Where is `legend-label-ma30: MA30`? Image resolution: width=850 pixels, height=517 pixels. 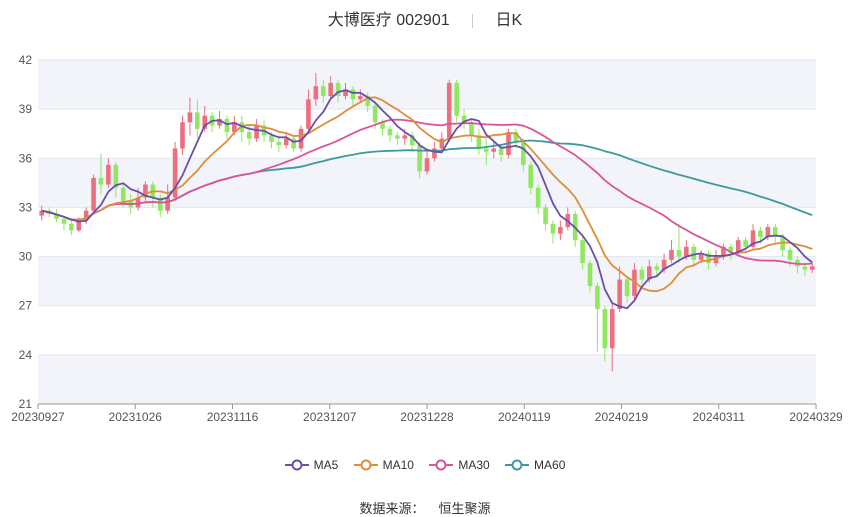 legend-label-ma30: MA30 is located at coordinates (474, 465).